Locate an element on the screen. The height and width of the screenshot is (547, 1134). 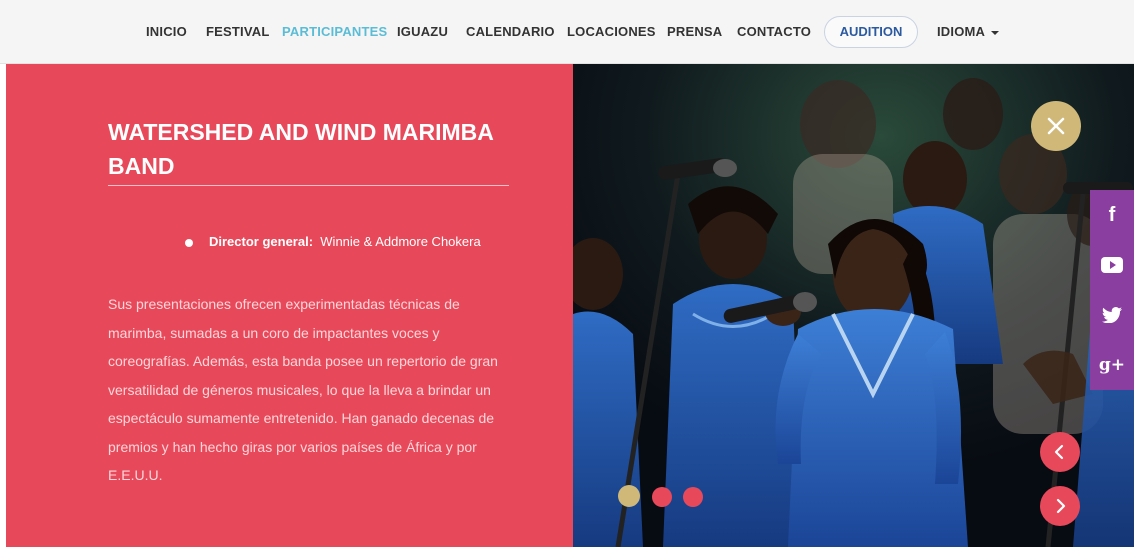
close-icon is located at coordinates (1056, 126).